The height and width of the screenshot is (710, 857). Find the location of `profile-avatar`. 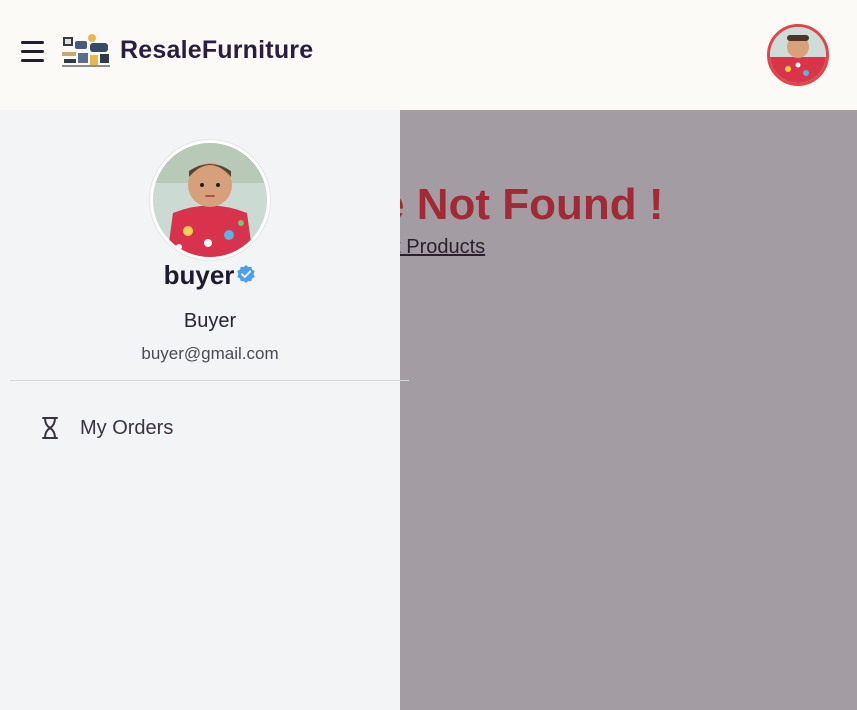

profile-avatar is located at coordinates (210, 200).